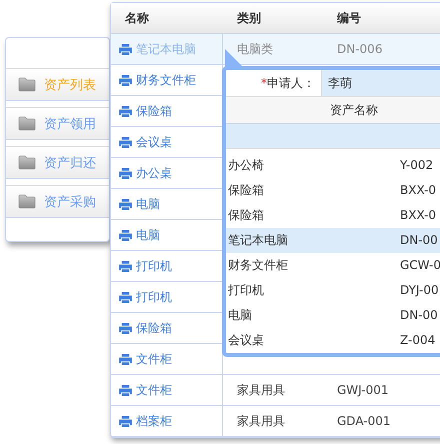 The image size is (440, 444). Describe the element at coordinates (333, 315) in the screenshot. I see `list-row: 电脑 DN-00` at that location.